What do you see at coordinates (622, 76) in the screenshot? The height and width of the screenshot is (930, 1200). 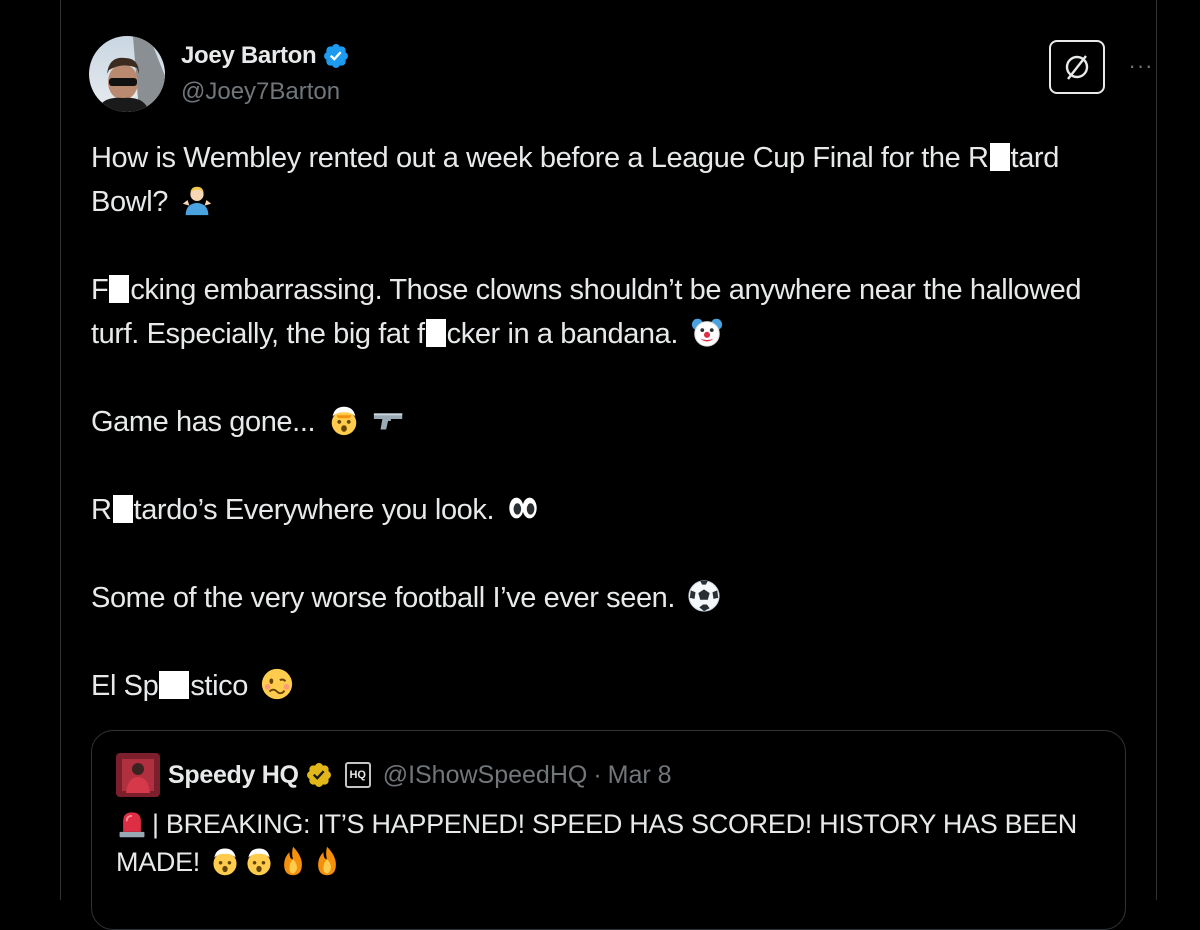 I see `tweet-header: Joey Barton @Joey7Barton ···` at bounding box center [622, 76].